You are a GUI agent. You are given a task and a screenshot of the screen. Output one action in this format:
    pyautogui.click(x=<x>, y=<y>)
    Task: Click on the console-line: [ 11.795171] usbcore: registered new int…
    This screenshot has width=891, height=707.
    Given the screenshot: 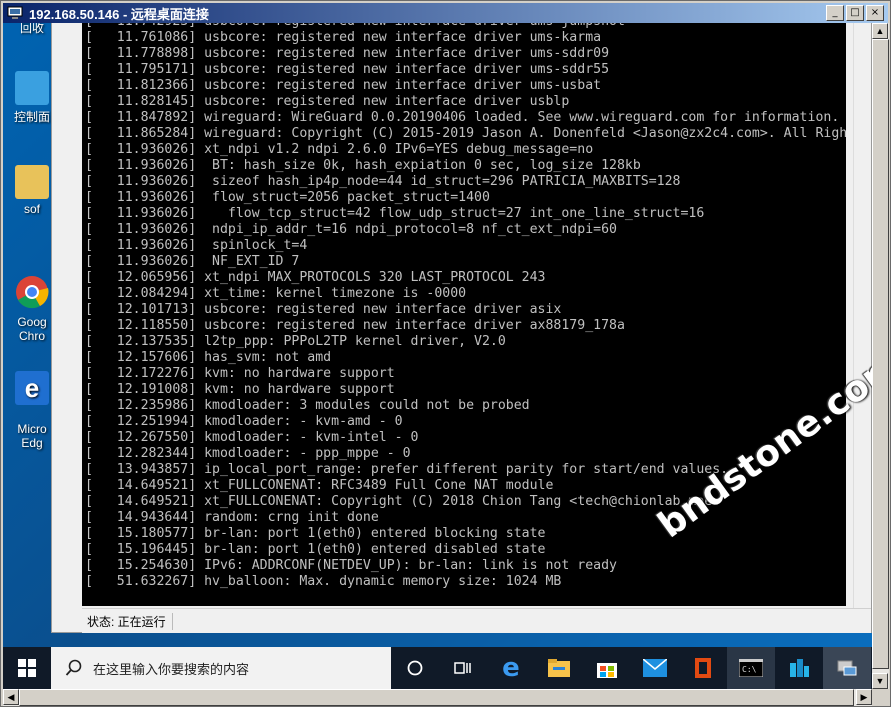 What is the action you would take?
    pyautogui.click(x=347, y=69)
    